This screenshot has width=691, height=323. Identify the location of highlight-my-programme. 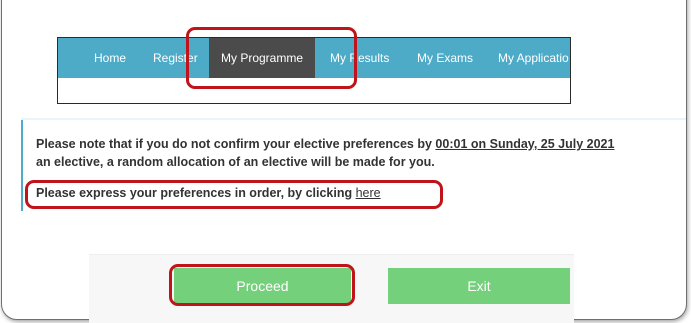
(271, 58).